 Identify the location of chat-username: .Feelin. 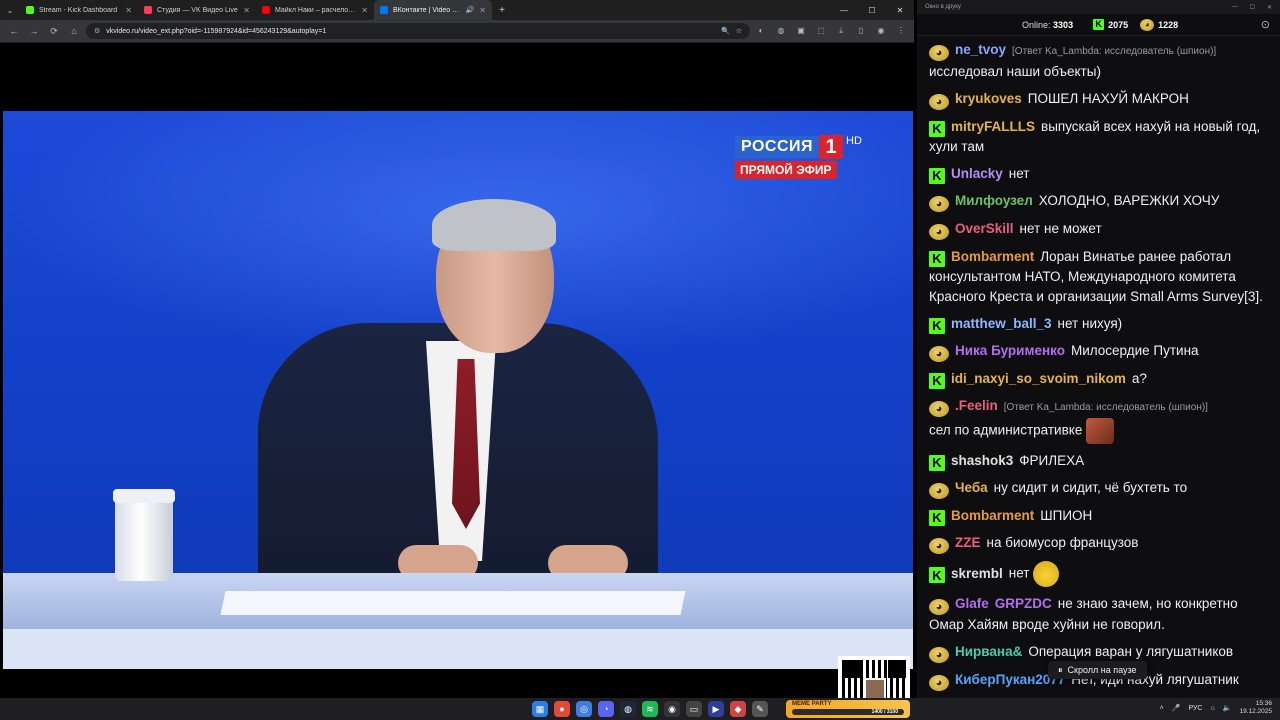
(976, 405).